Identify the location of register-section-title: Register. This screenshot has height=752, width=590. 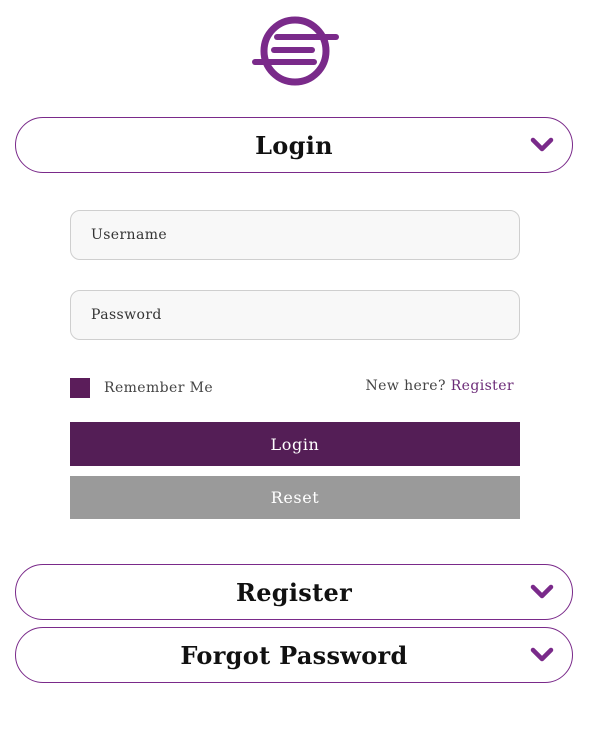
(294, 592).